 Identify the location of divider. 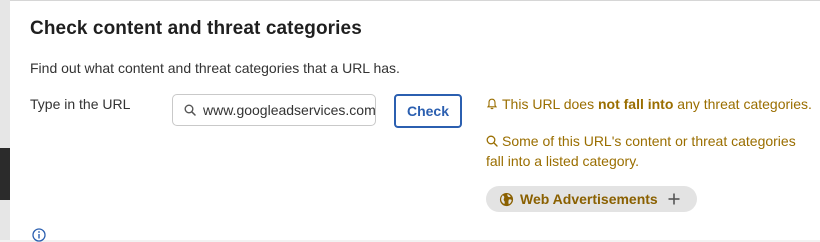
(415, 0).